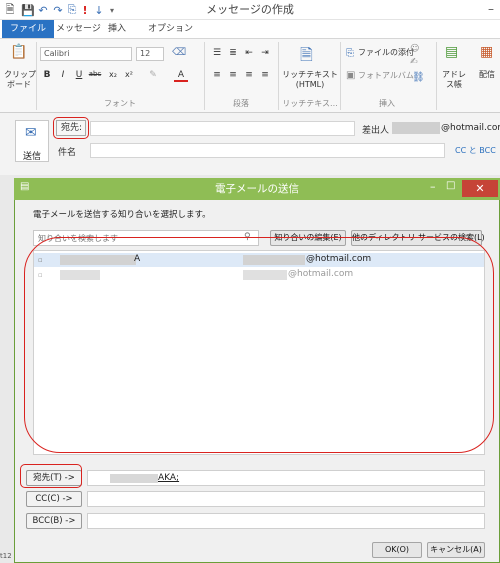  Describe the element at coordinates (20, 80) in the screenshot. I see `clipboard-label: クリップ ボード` at that location.